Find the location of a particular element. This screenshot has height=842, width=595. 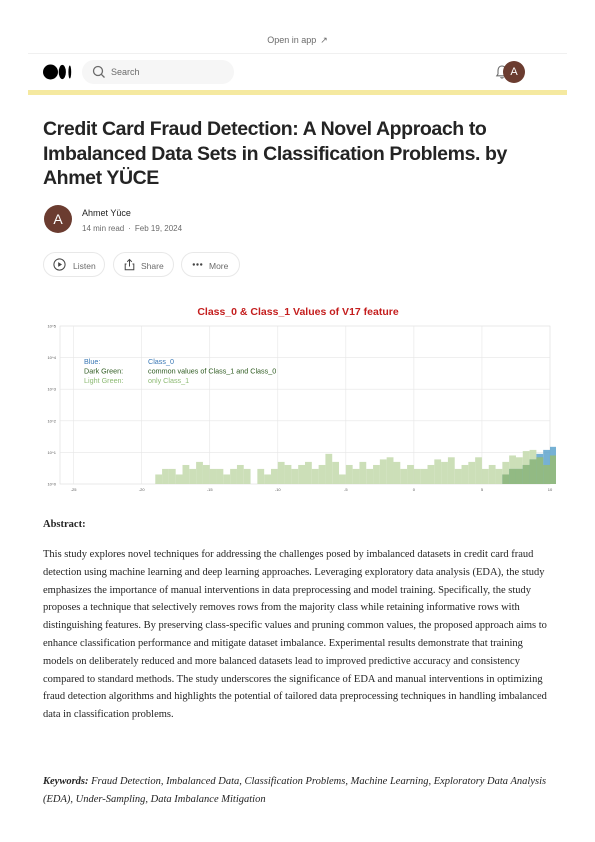

y-tick-label: 10^1 is located at coordinates (51, 452).